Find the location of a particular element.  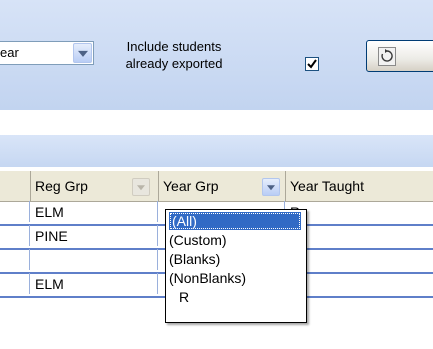

grid-header: Reg Grp Year Grp Year Taught is located at coordinates (216, 186).